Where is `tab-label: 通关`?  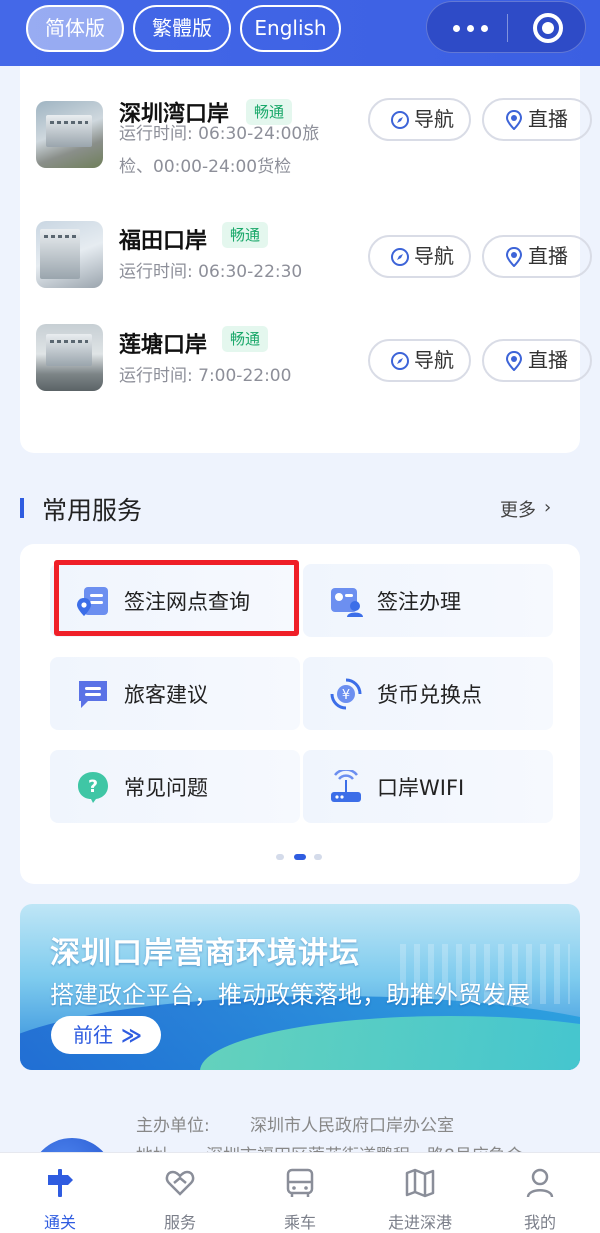
tab-label: 通关 is located at coordinates (59, 1222).